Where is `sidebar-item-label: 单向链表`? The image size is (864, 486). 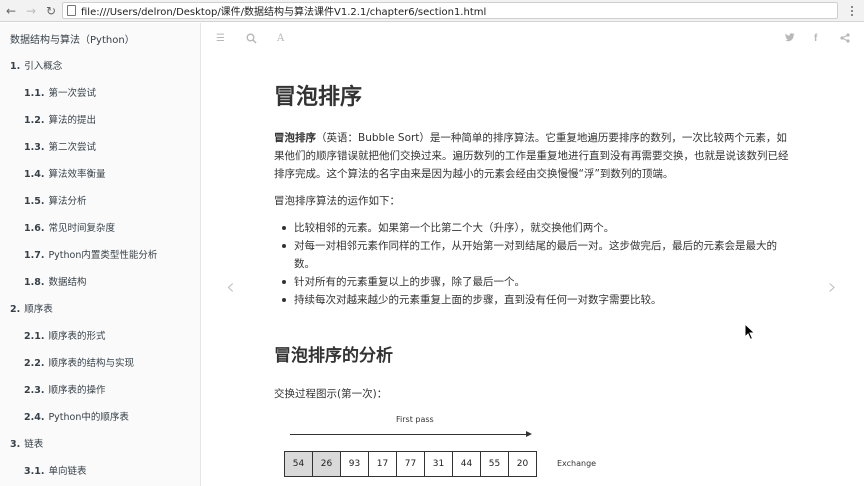
sidebar-item-label: 单向链表 is located at coordinates (67, 471).